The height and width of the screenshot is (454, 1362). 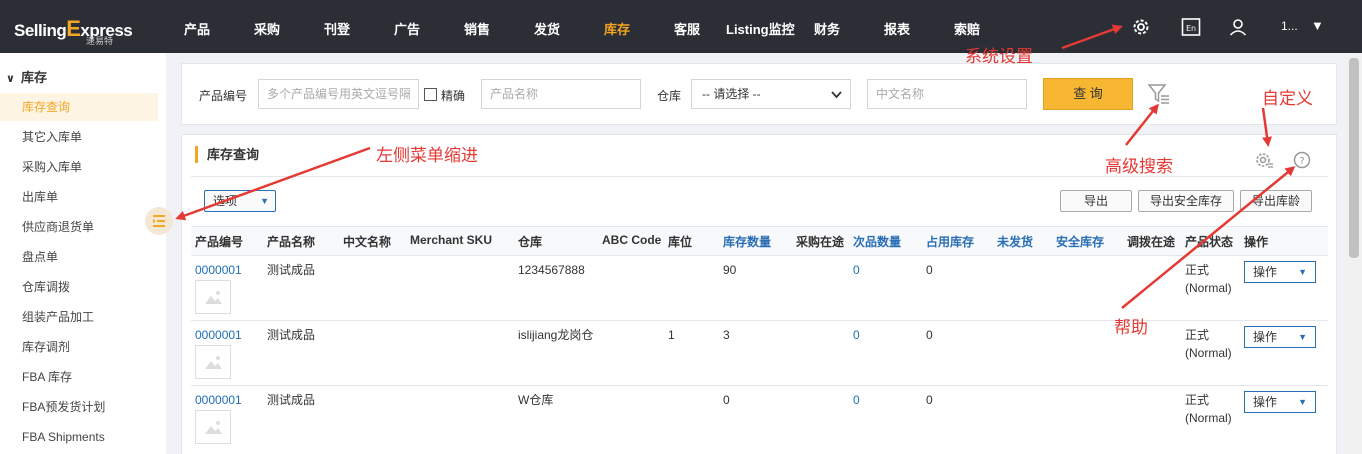 I want to click on row1-occupied: 0, so click(x=929, y=270).